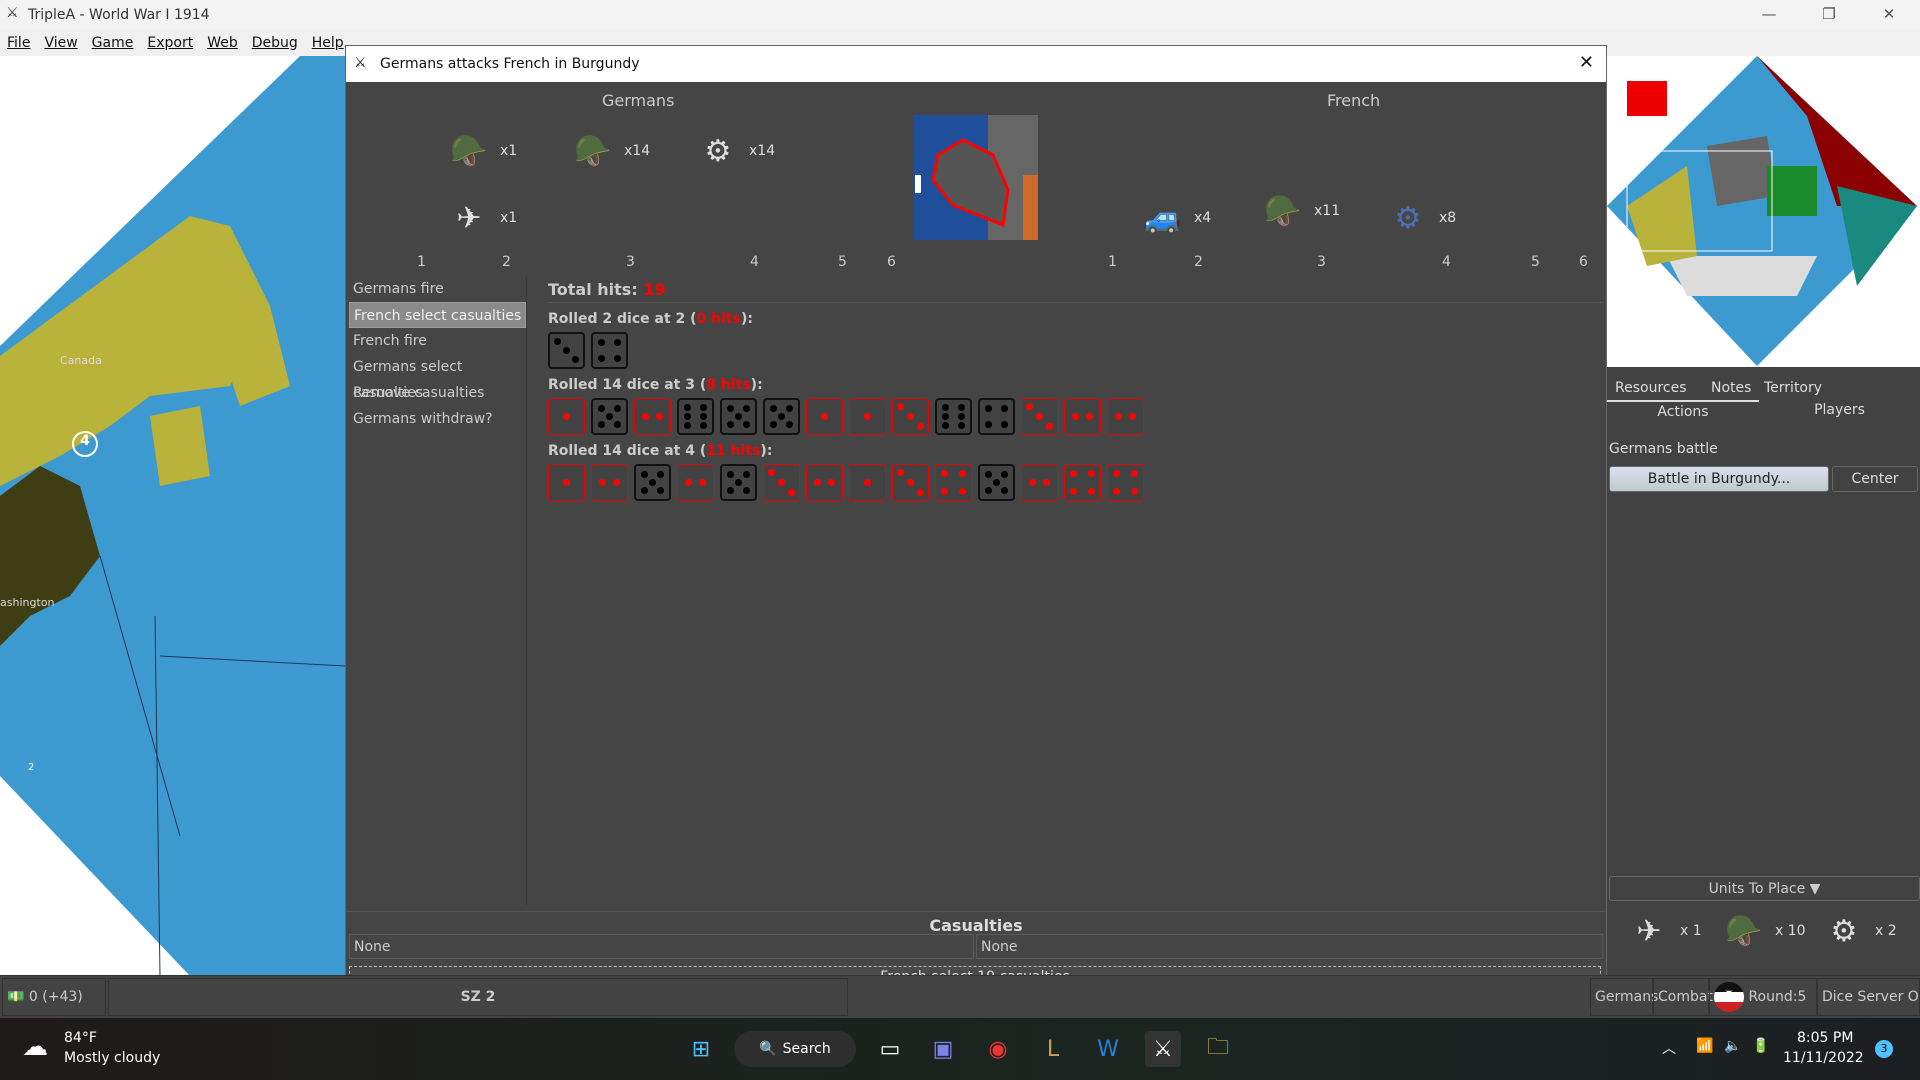 This screenshot has width=1920, height=1080. I want to click on attacker-name: Germans, so click(638, 100).